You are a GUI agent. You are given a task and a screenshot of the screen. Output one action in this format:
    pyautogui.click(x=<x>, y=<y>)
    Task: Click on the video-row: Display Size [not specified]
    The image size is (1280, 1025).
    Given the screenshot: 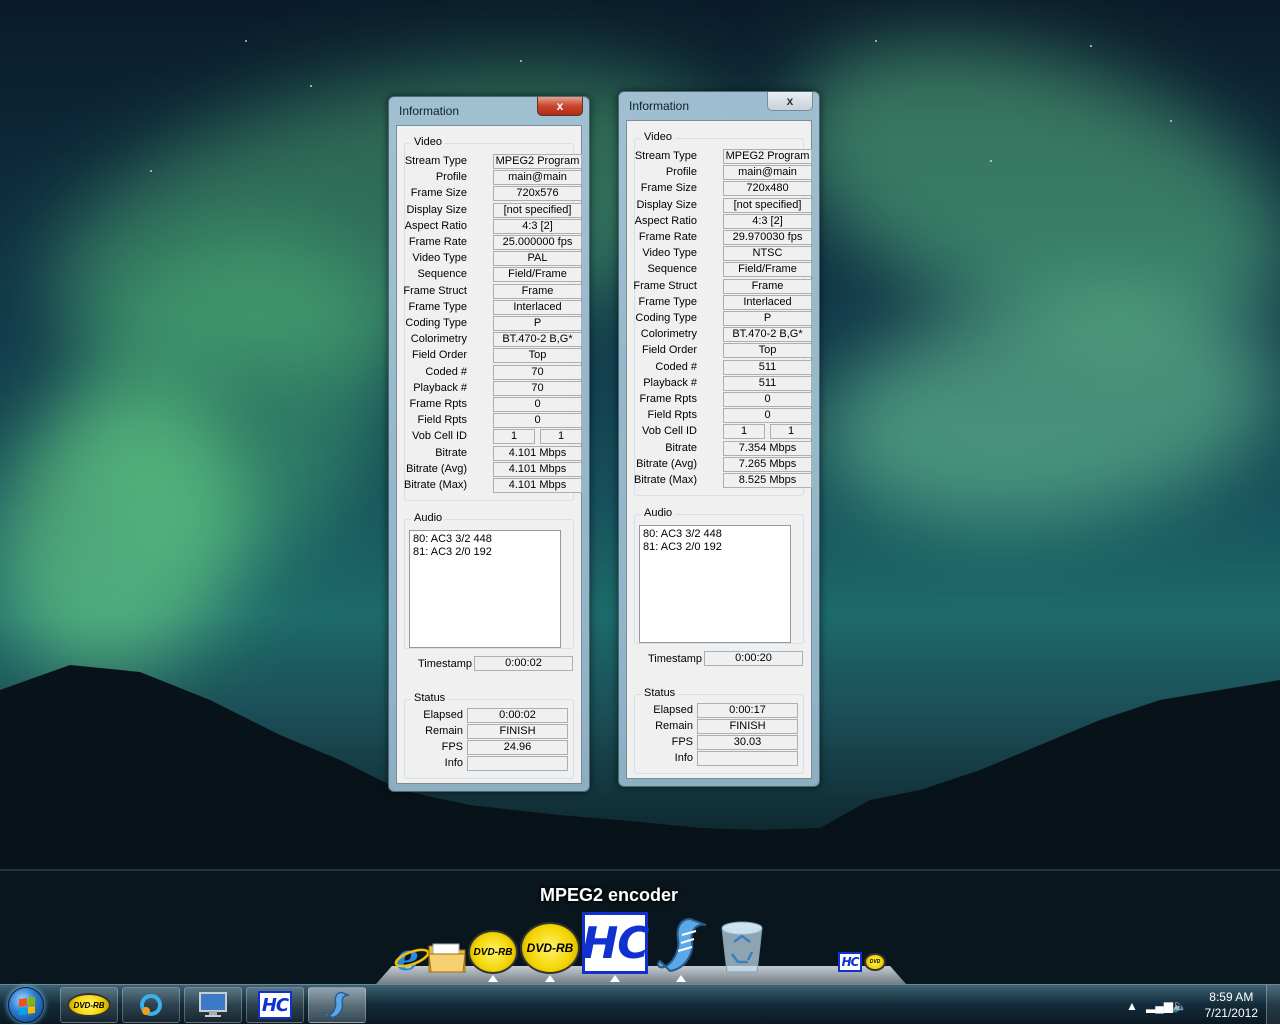 What is the action you would take?
    pyautogui.click(x=493, y=210)
    